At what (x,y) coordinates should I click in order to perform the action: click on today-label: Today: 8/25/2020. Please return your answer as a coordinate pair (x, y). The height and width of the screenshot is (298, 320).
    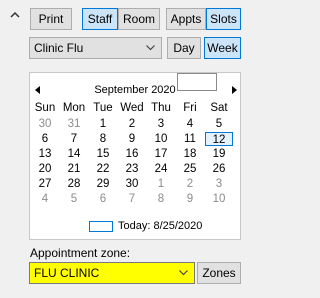
    Looking at the image, I should click on (160, 226).